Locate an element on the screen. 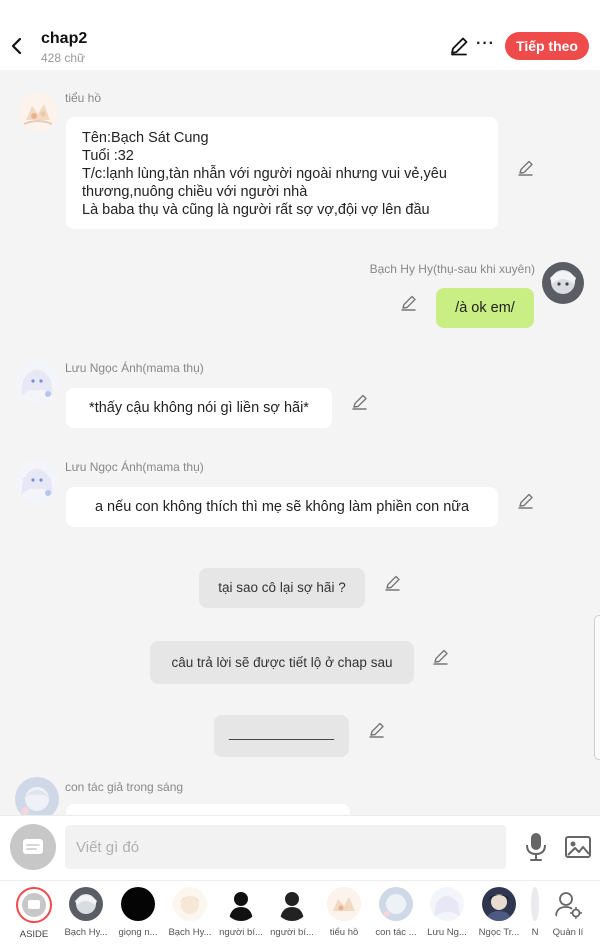  next-chapter-button: Tiếp theo is located at coordinates (547, 46).